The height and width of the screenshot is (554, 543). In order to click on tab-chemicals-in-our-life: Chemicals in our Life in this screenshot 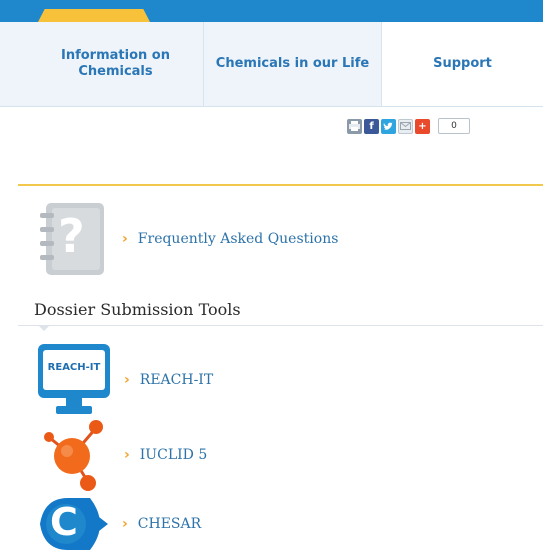, I will do `click(293, 64)`.